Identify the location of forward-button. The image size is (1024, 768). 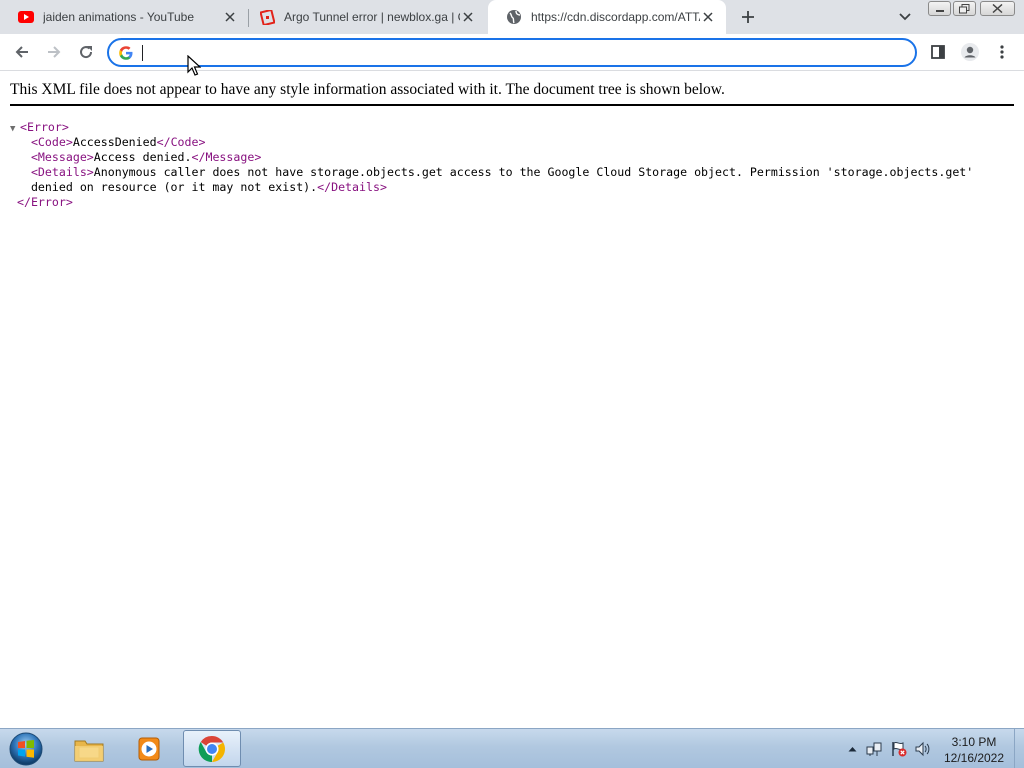
(54, 52).